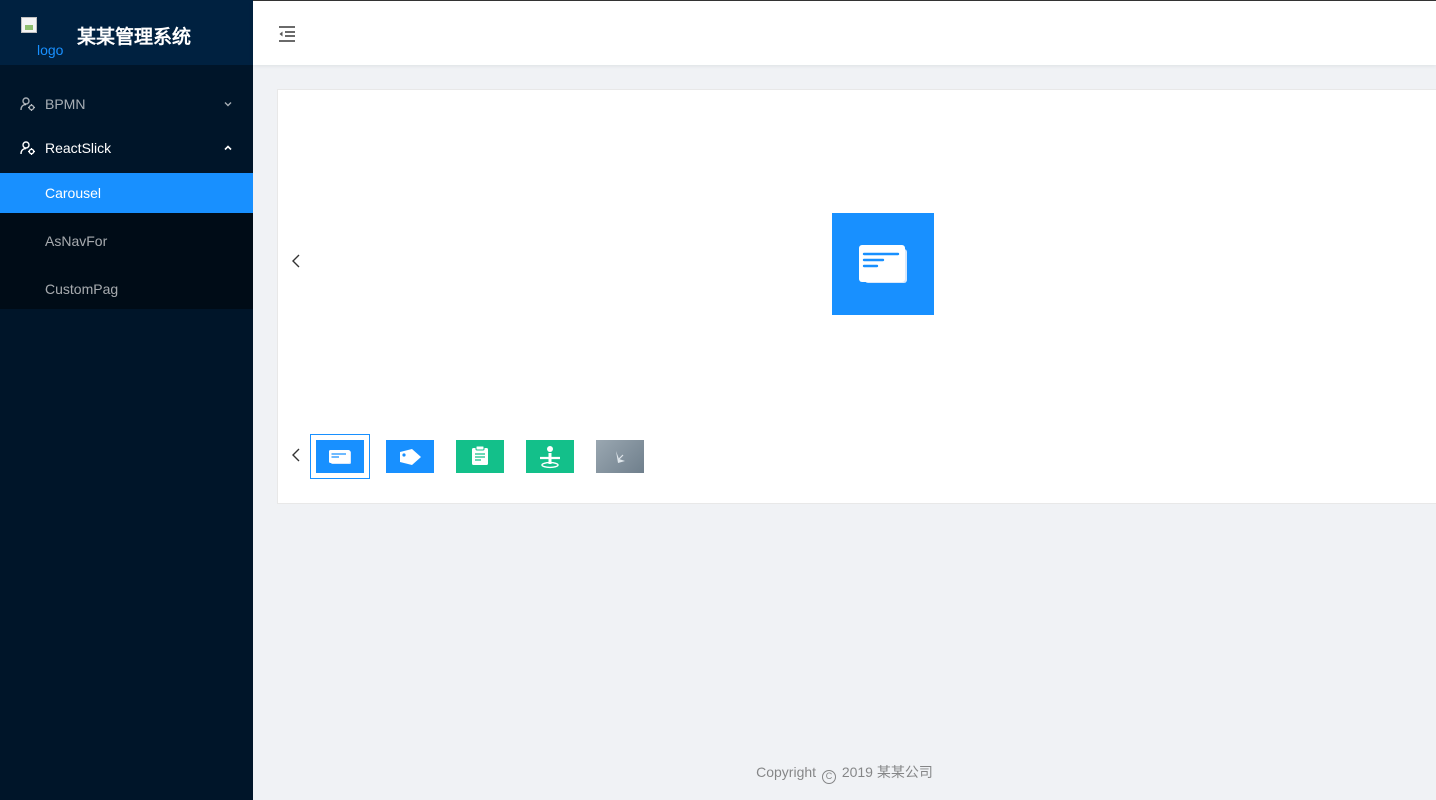  I want to click on logo-alt-text: logo, so click(50, 50).